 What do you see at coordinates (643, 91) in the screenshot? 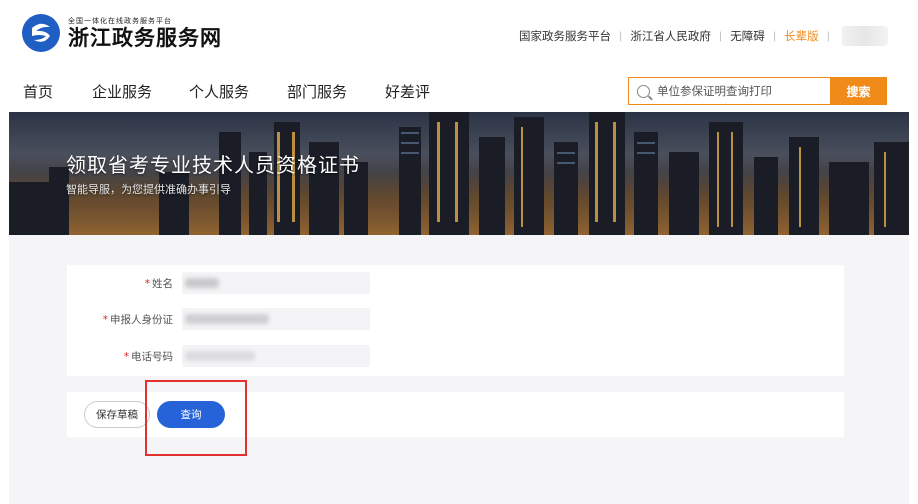
I see `search-icon` at bounding box center [643, 91].